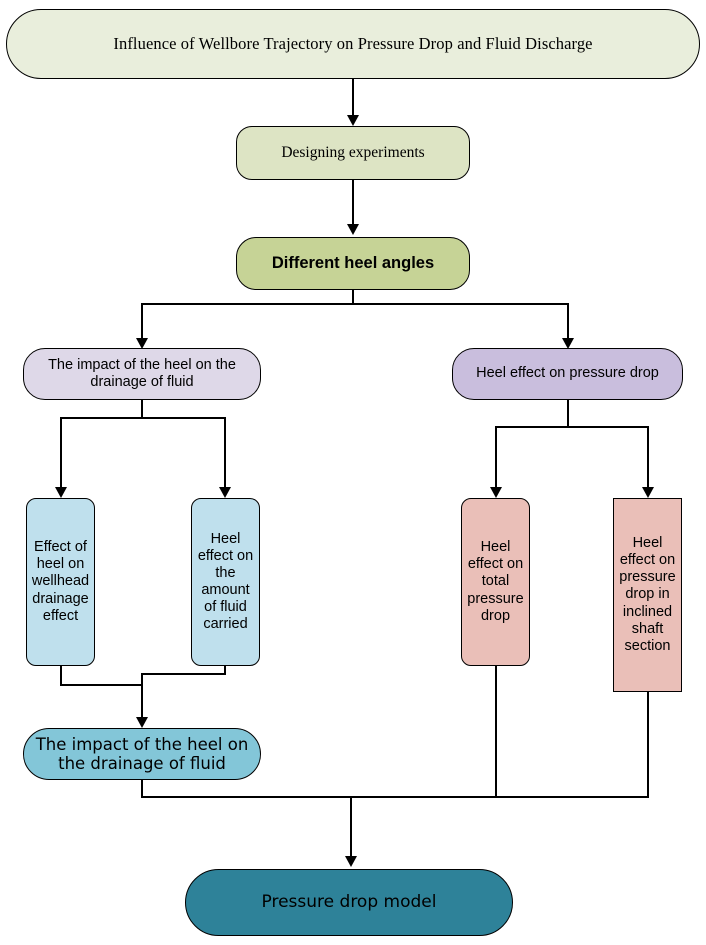 This screenshot has width=706, height=945. I want to click on edge-result-stem, so click(351, 827).